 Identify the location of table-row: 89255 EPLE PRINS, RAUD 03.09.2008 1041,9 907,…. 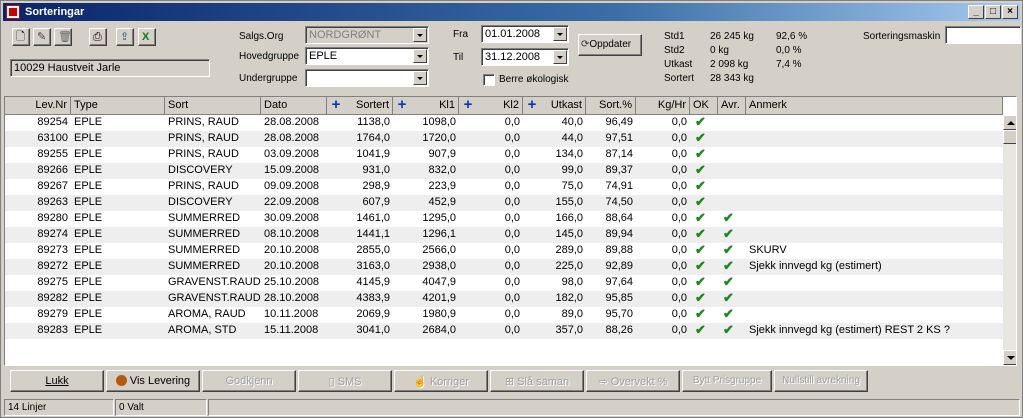
(504, 155).